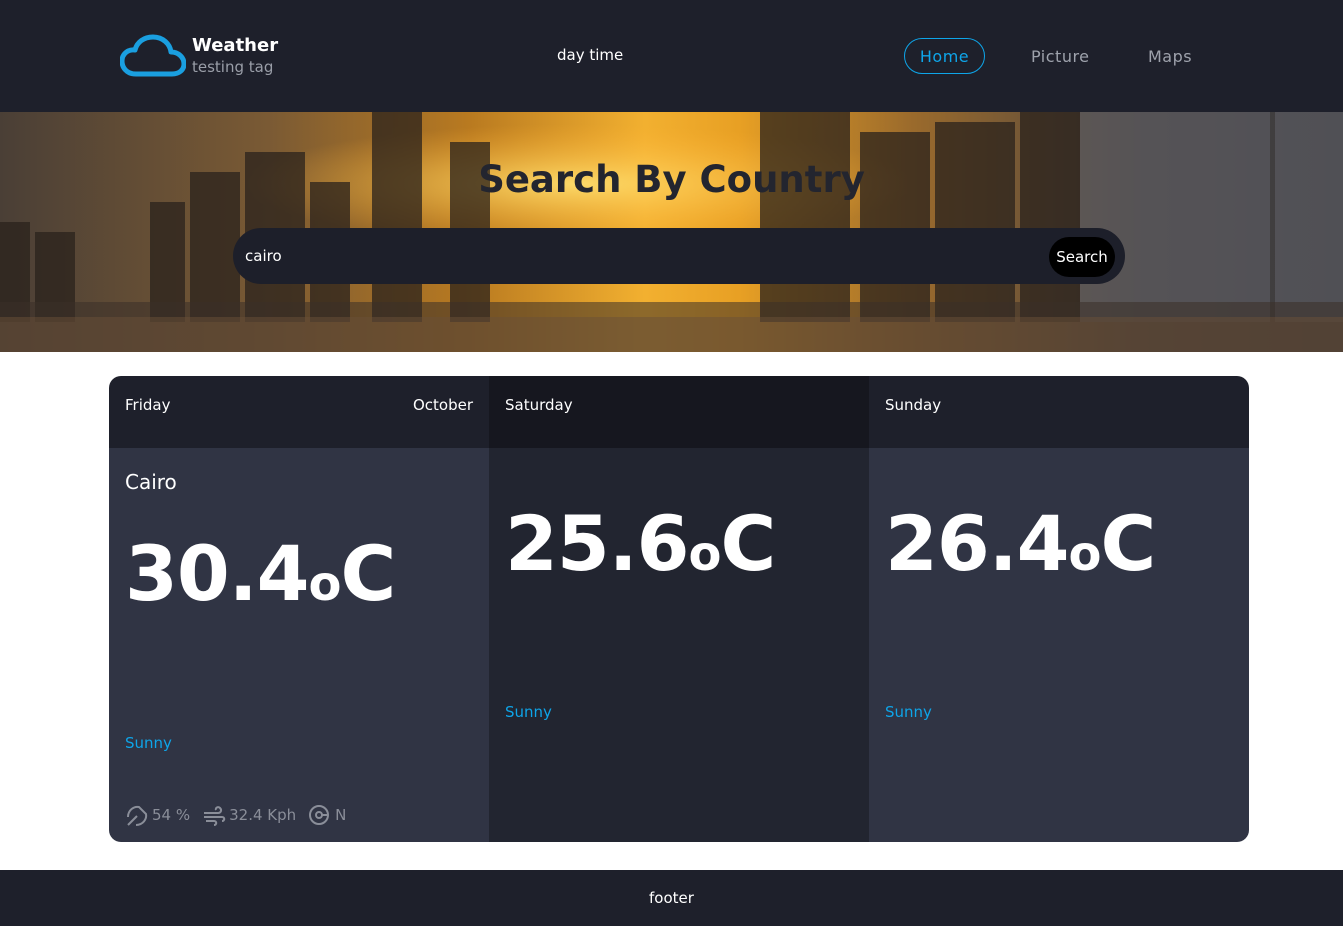 Image resolution: width=1343 pixels, height=926 pixels. What do you see at coordinates (137, 815) in the screenshot?
I see `umbrella-icon` at bounding box center [137, 815].